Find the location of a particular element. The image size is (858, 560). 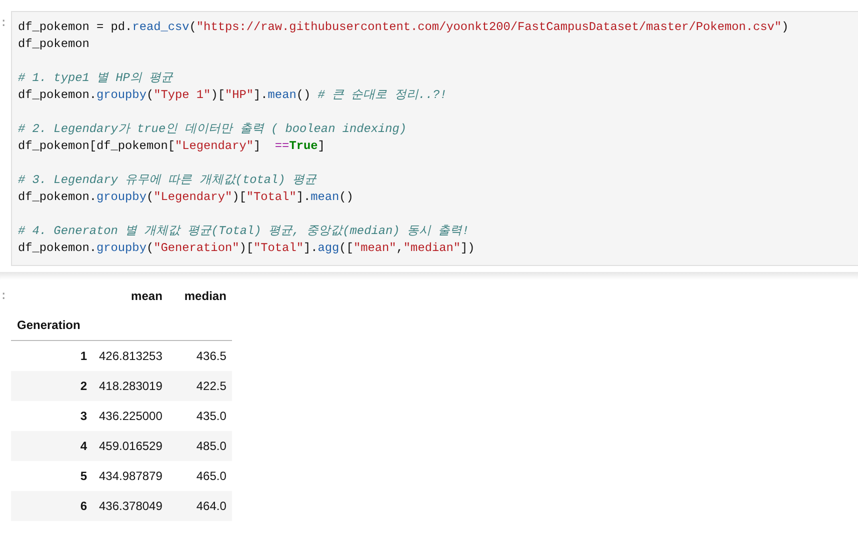

table-cell: 436.225000 is located at coordinates (130, 416).